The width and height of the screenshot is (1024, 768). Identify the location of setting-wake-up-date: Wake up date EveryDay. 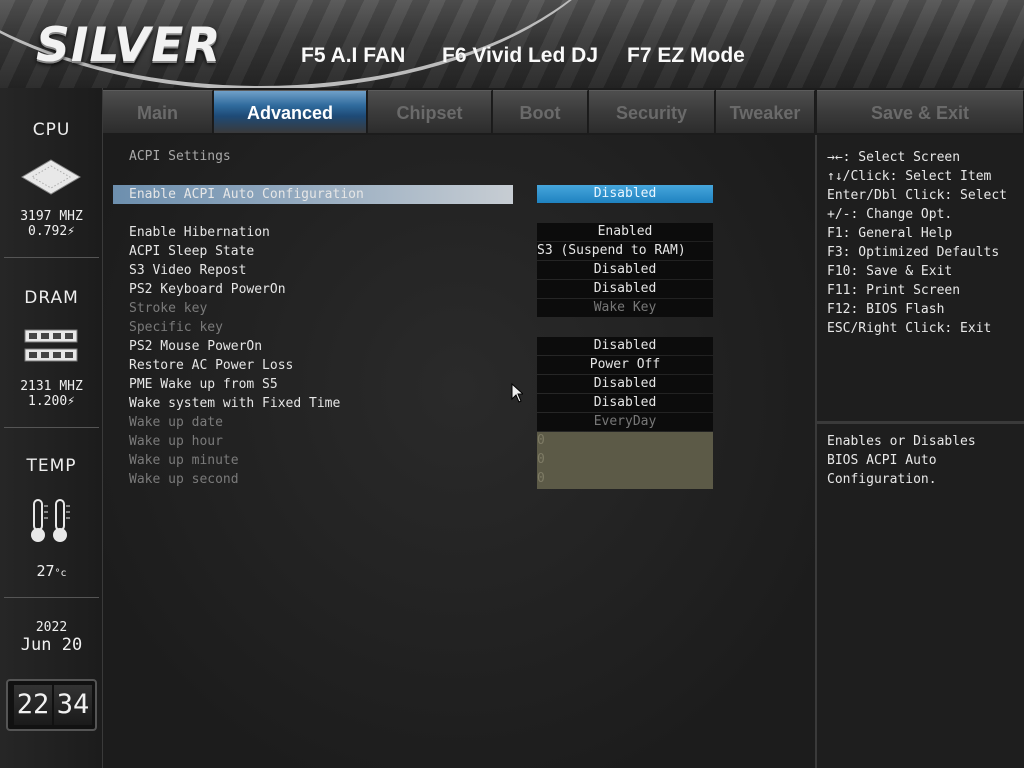
(463, 422).